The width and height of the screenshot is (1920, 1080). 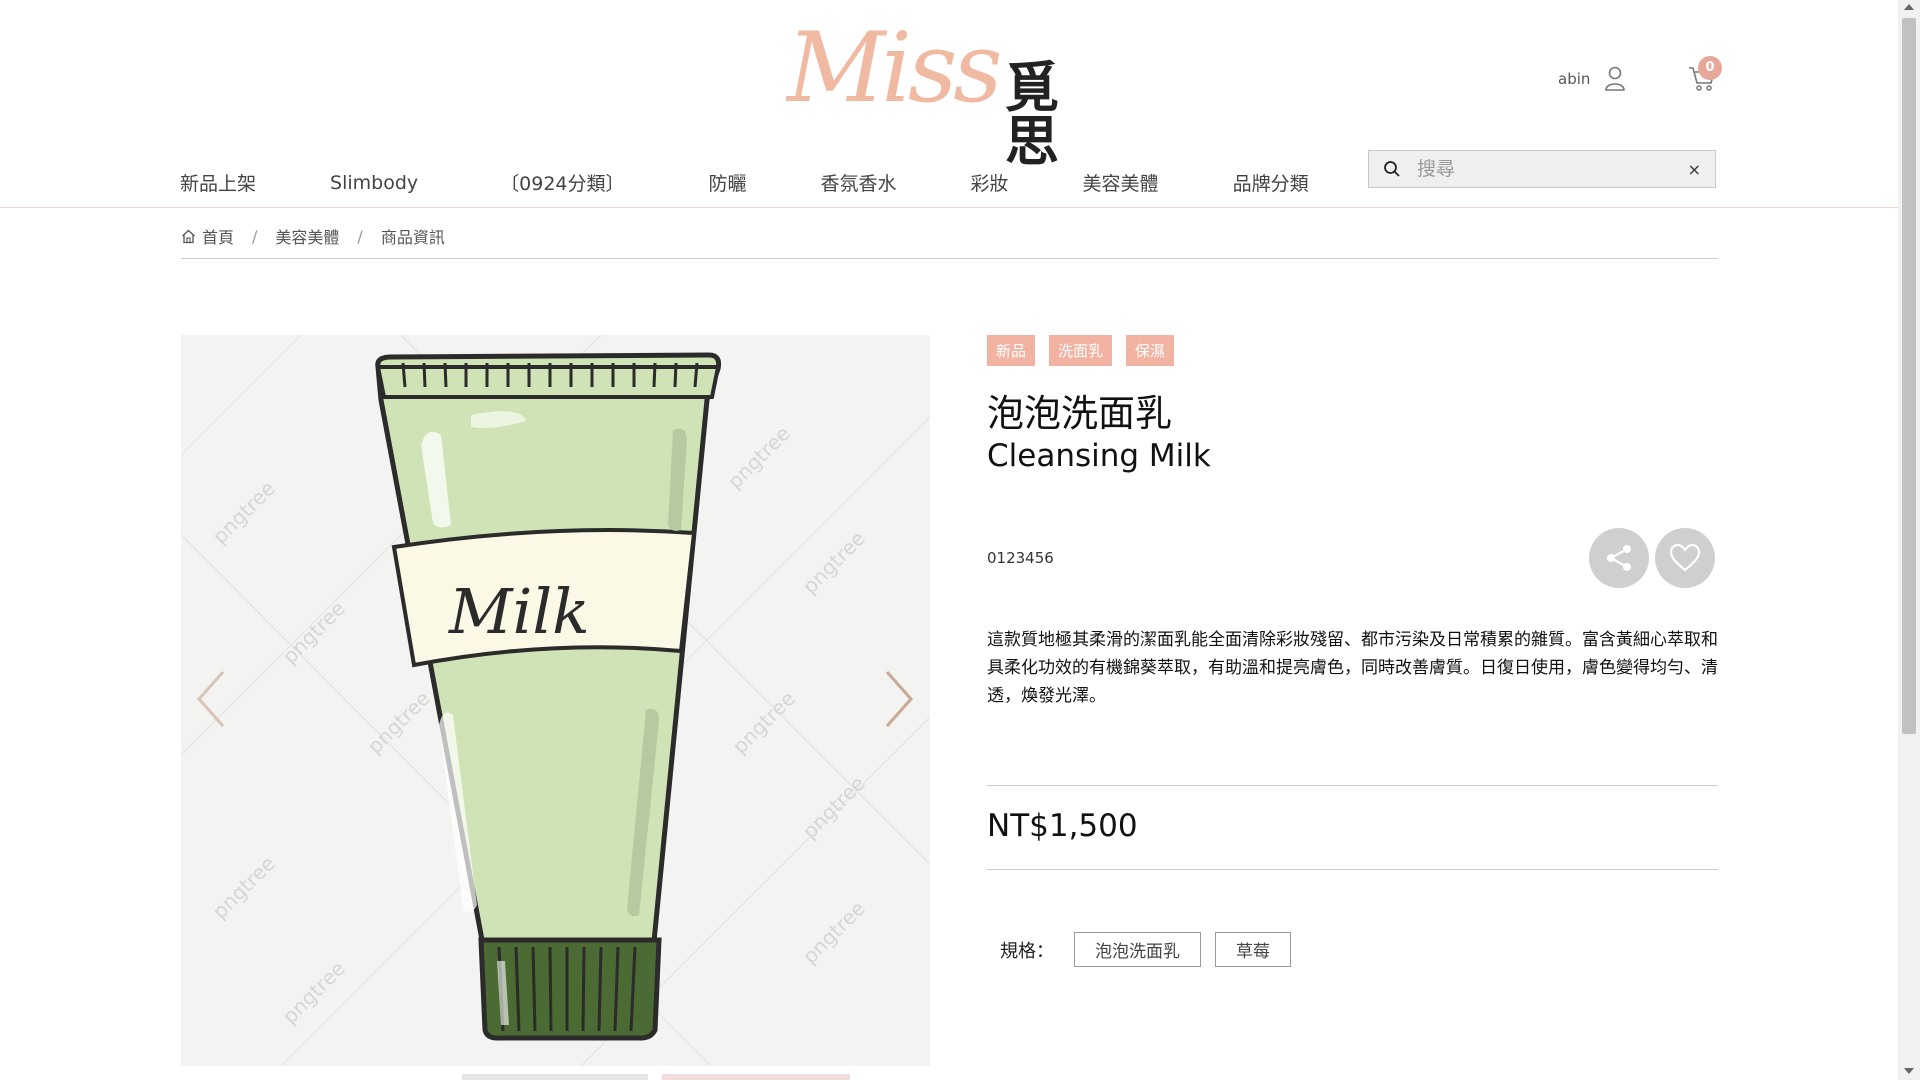 What do you see at coordinates (1027, 951) in the screenshot?
I see `spec-label: 規格：` at bounding box center [1027, 951].